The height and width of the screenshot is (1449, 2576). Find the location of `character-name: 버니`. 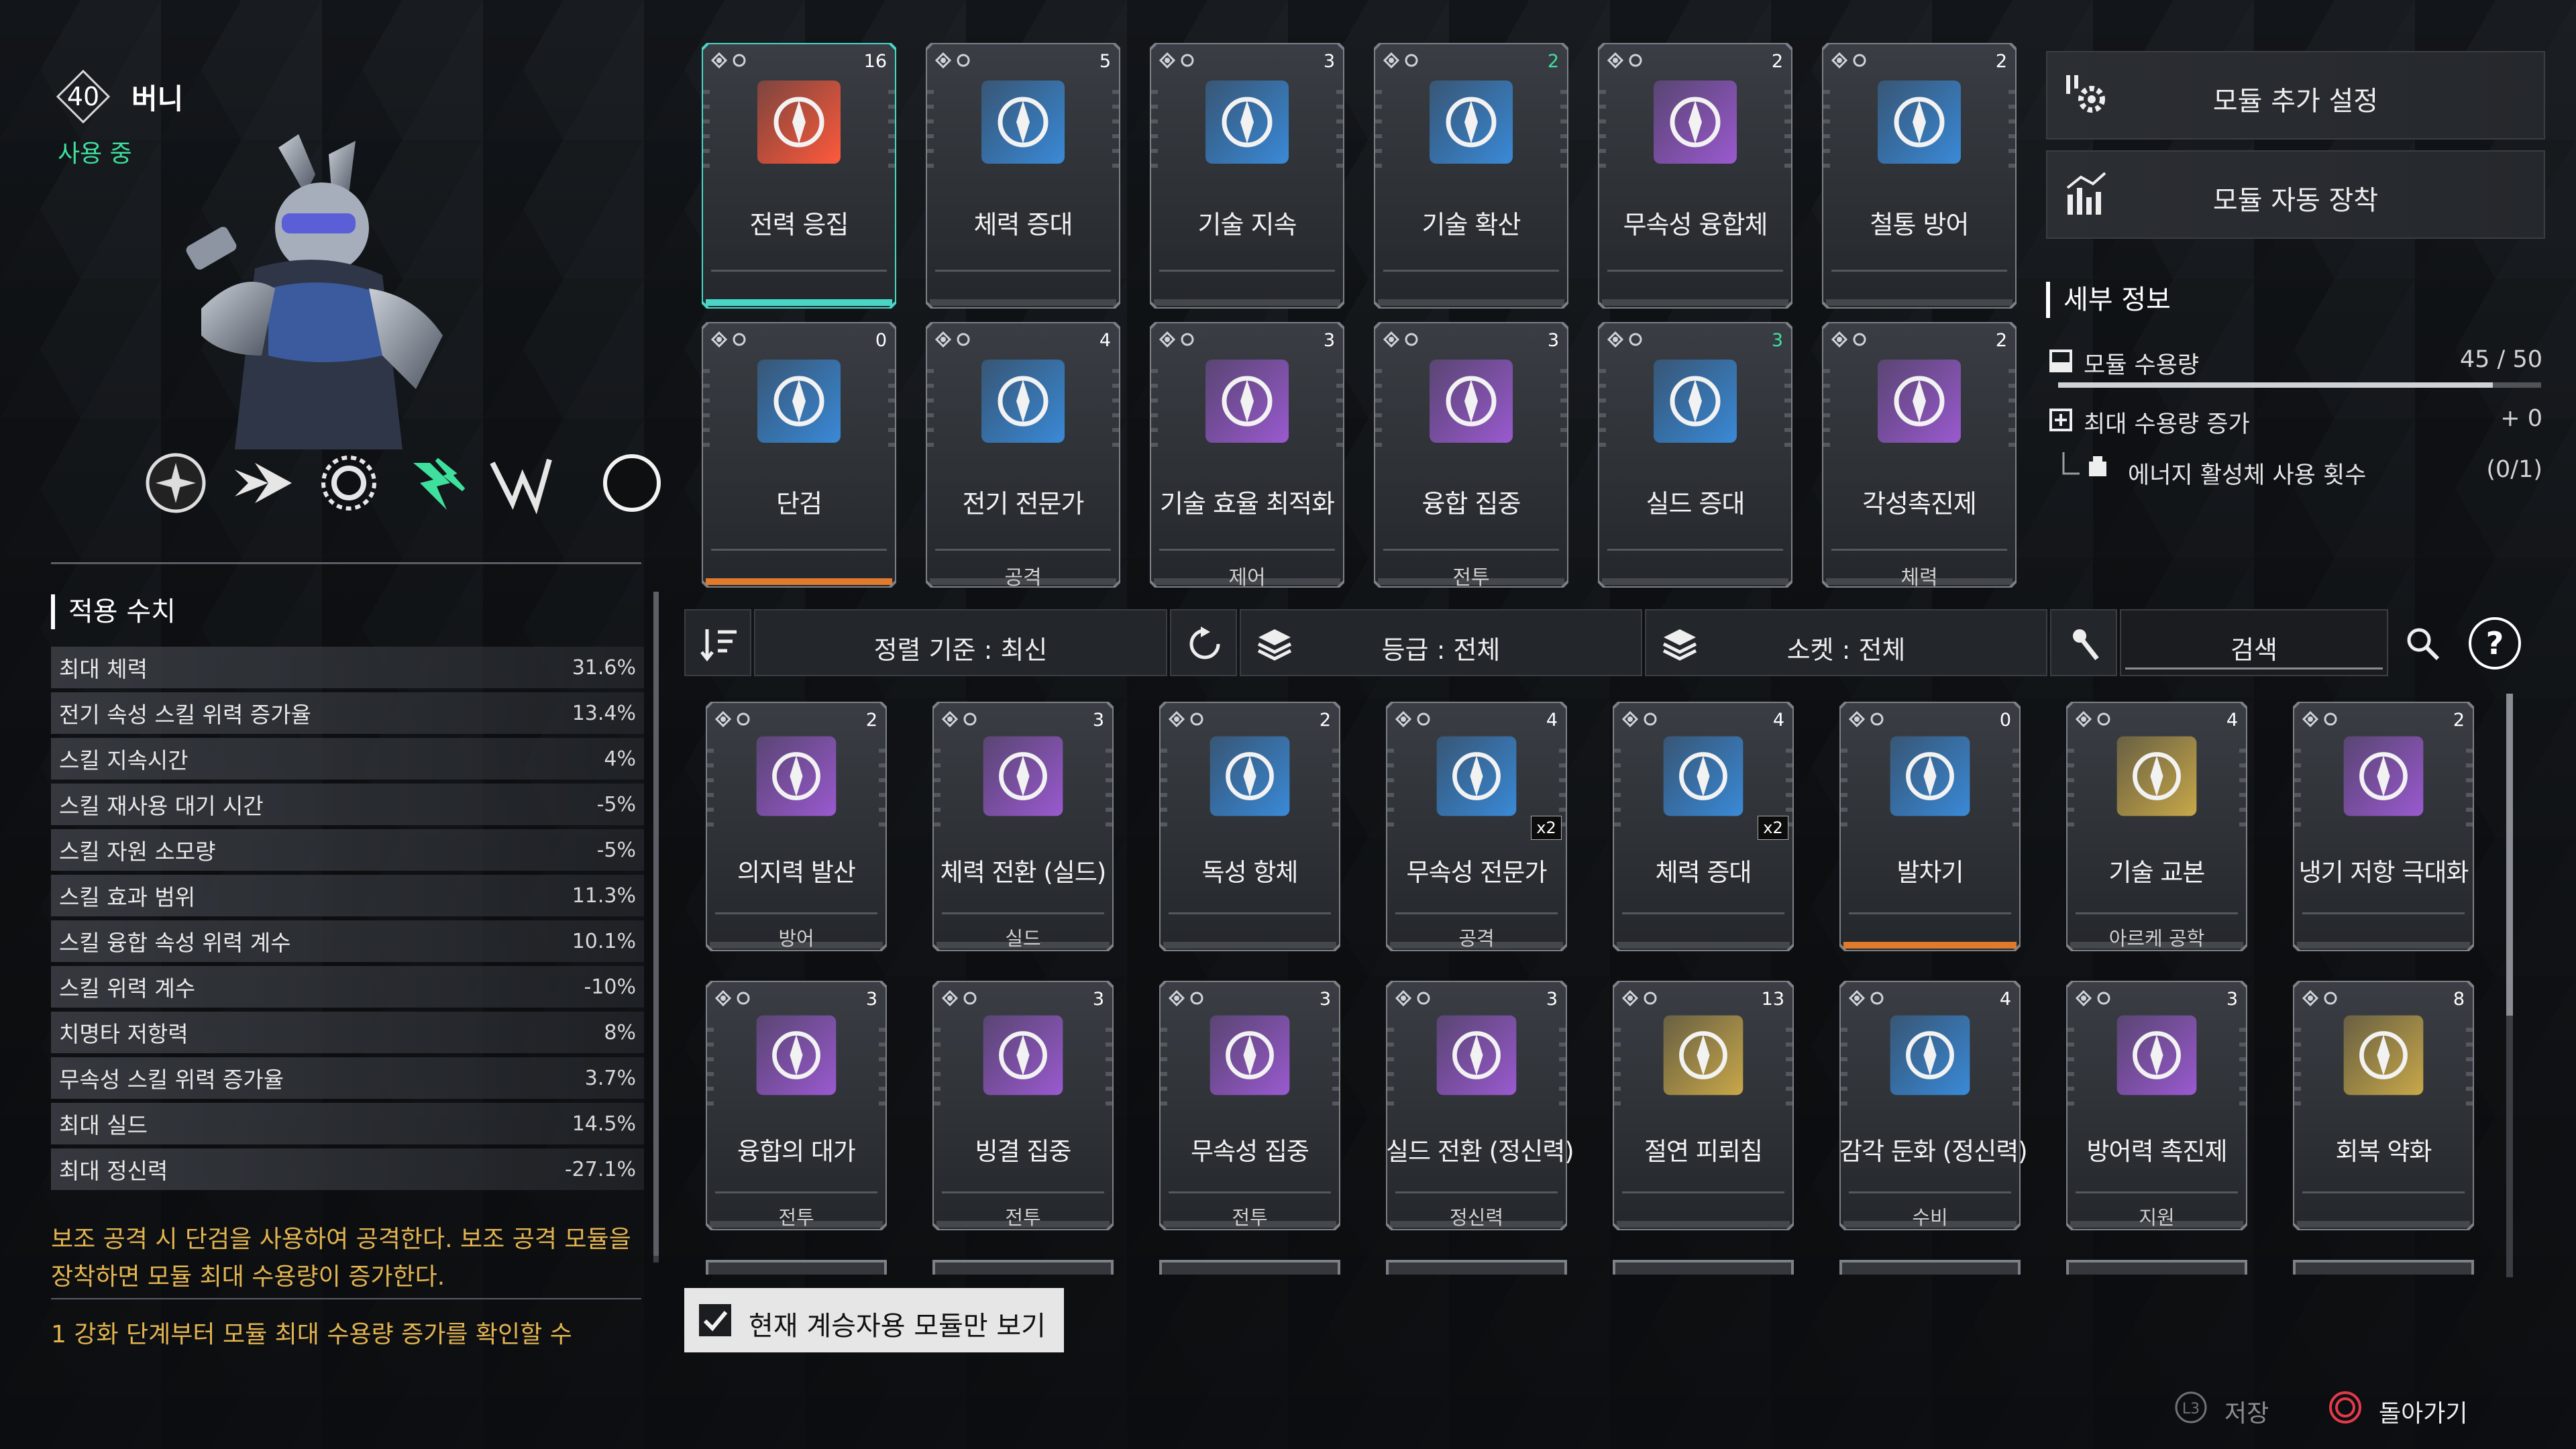

character-name: 버니 is located at coordinates (157, 99).